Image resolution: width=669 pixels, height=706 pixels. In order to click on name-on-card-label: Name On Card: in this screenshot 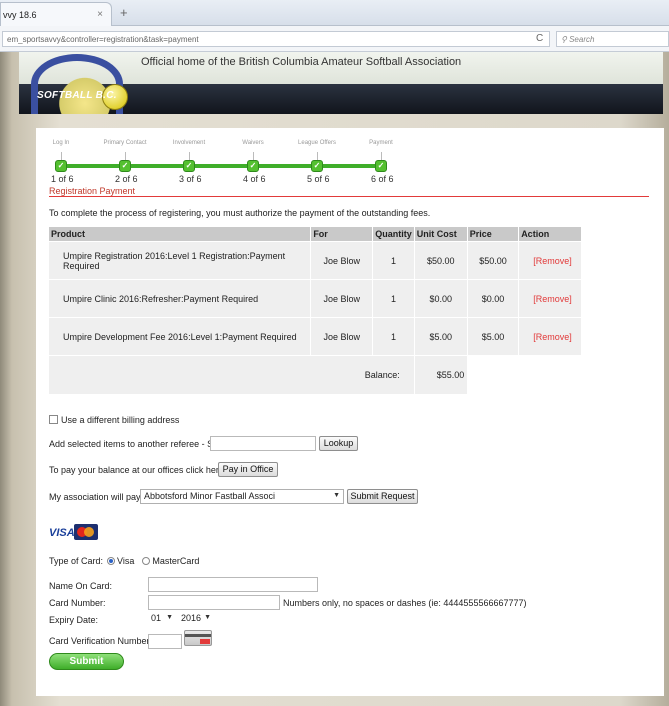, I will do `click(81, 586)`.